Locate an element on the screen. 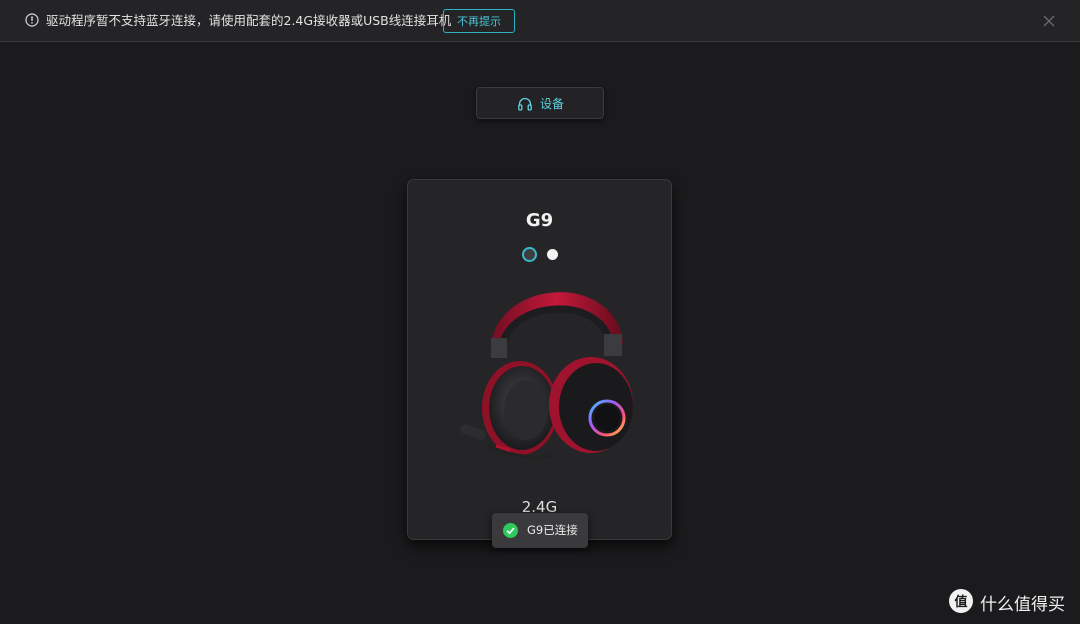  color-option-dark is located at coordinates (529, 254).